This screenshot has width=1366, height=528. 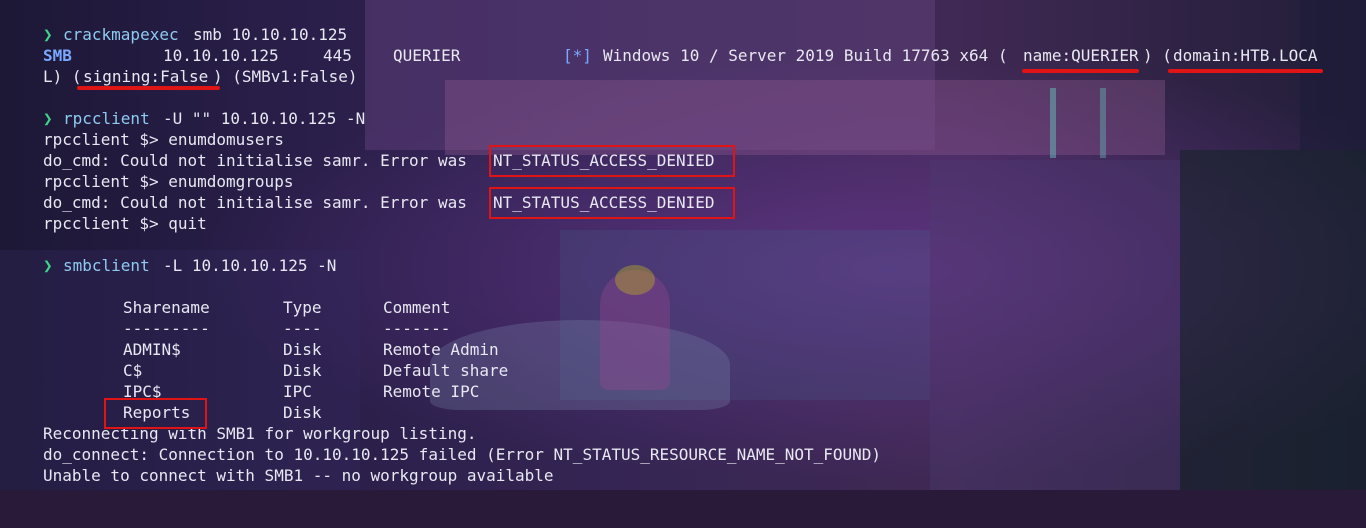 What do you see at coordinates (146, 76) in the screenshot?
I see `smb-signing-field: signing:False` at bounding box center [146, 76].